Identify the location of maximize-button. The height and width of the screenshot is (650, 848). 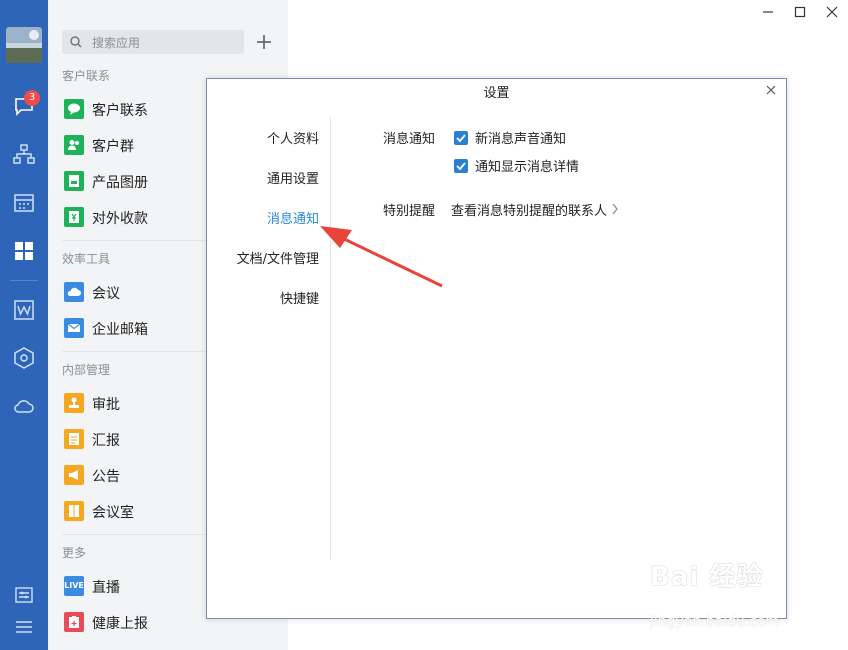
(800, 12).